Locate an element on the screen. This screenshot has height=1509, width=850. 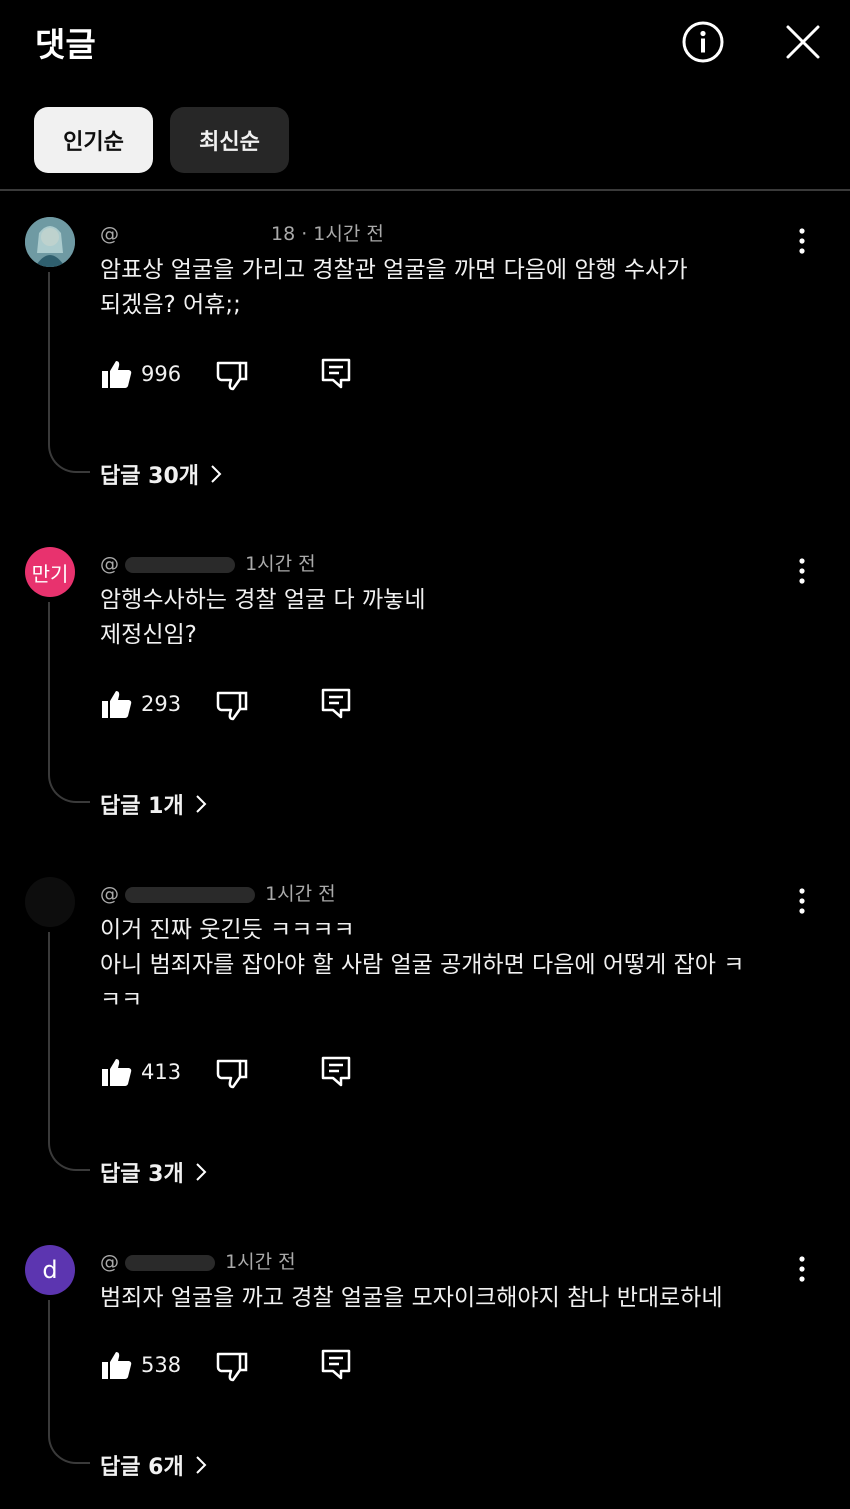
avatar-initials: 만기 is located at coordinates (50, 573).